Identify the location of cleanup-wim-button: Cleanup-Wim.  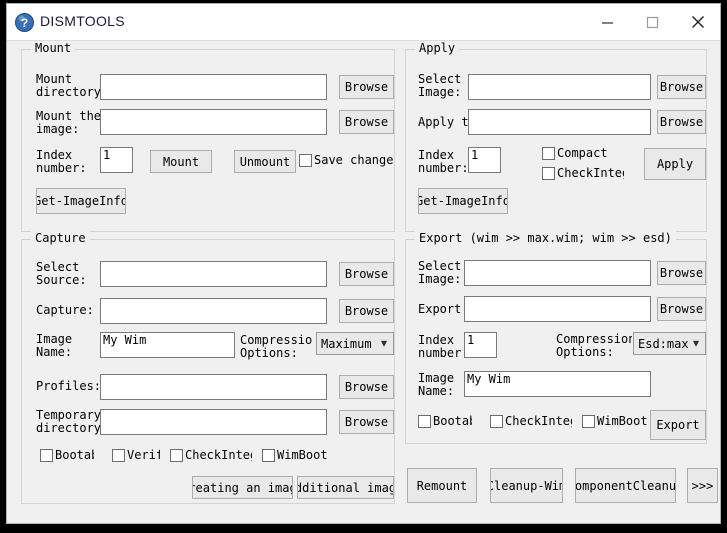
(526, 485).